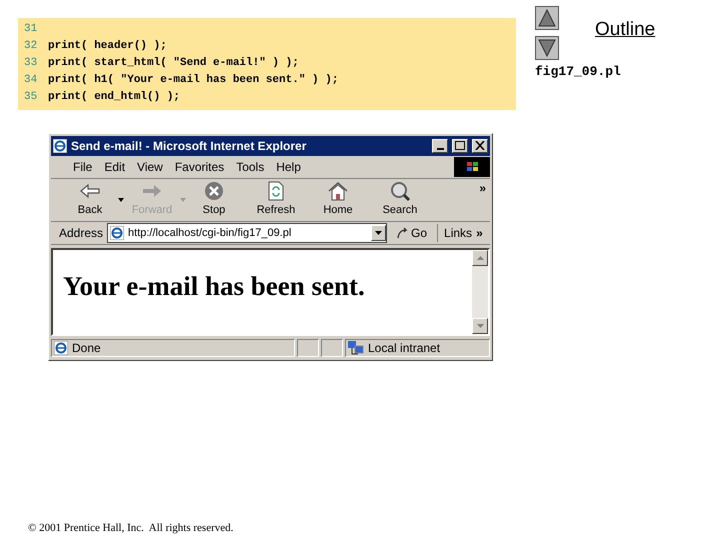  I want to click on previous-button, so click(547, 18).